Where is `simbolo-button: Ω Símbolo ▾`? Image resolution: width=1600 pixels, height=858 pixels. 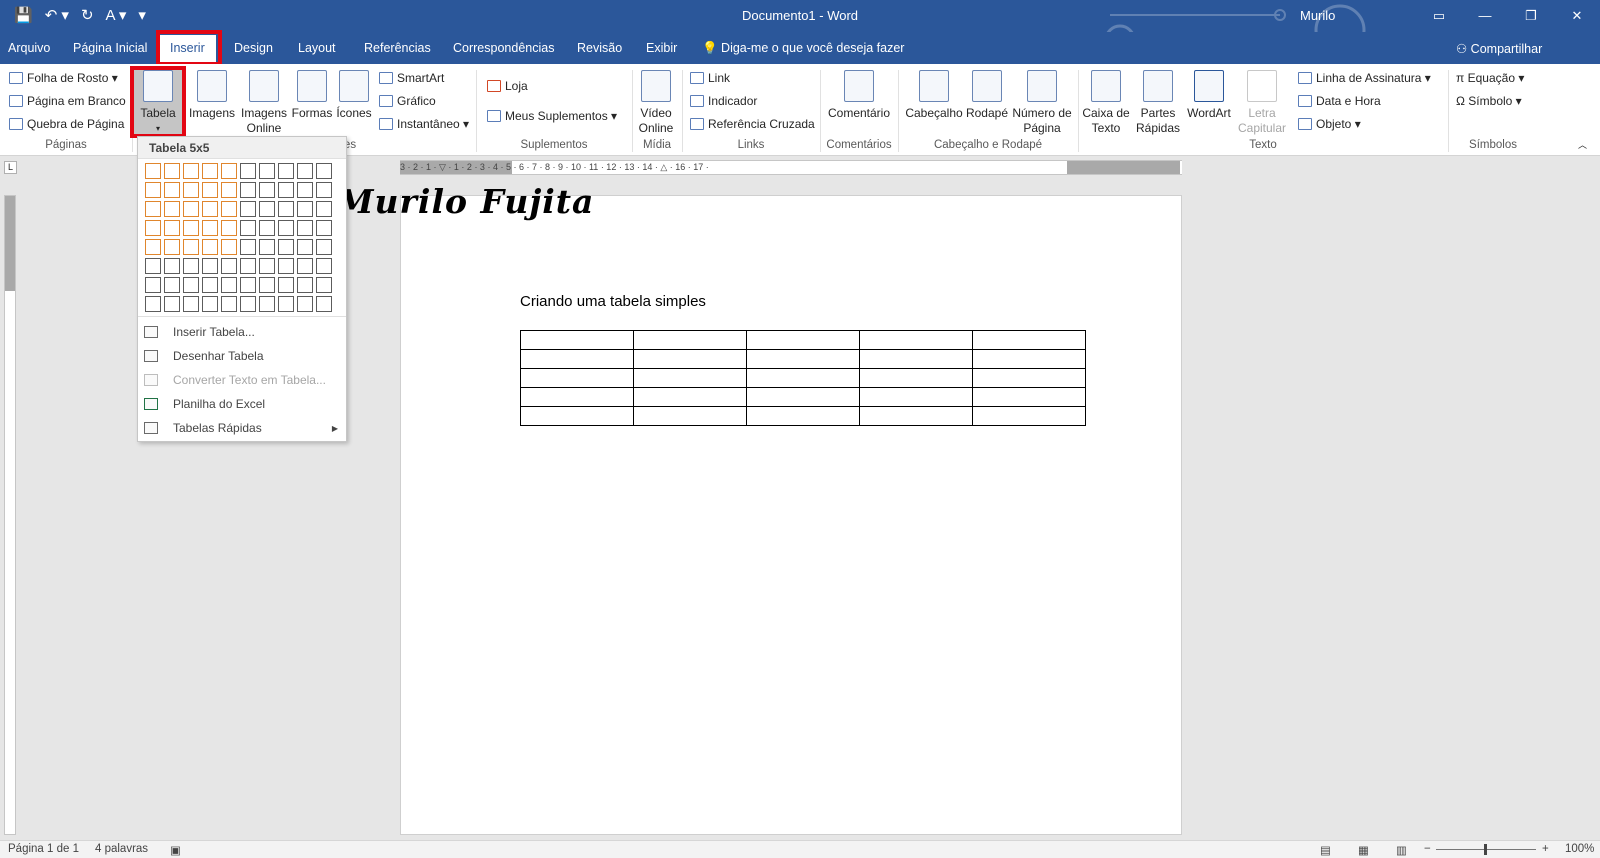 simbolo-button: Ω Símbolo ▾ is located at coordinates (1489, 101).